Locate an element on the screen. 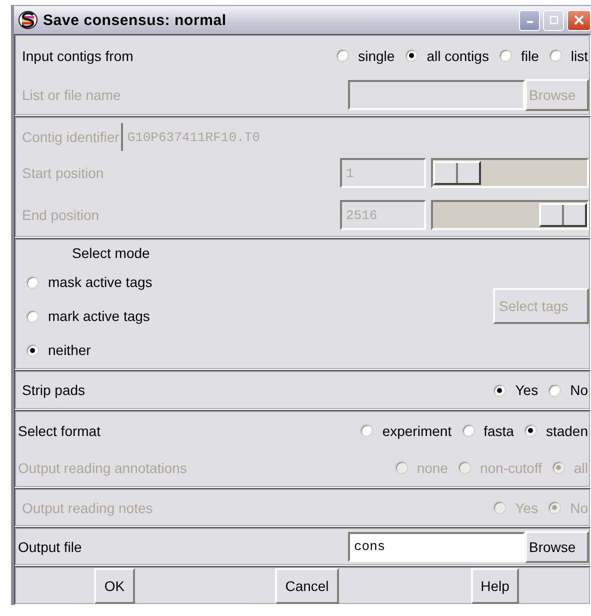 The height and width of the screenshot is (616, 591). radio-label: mask active tags is located at coordinates (100, 282).